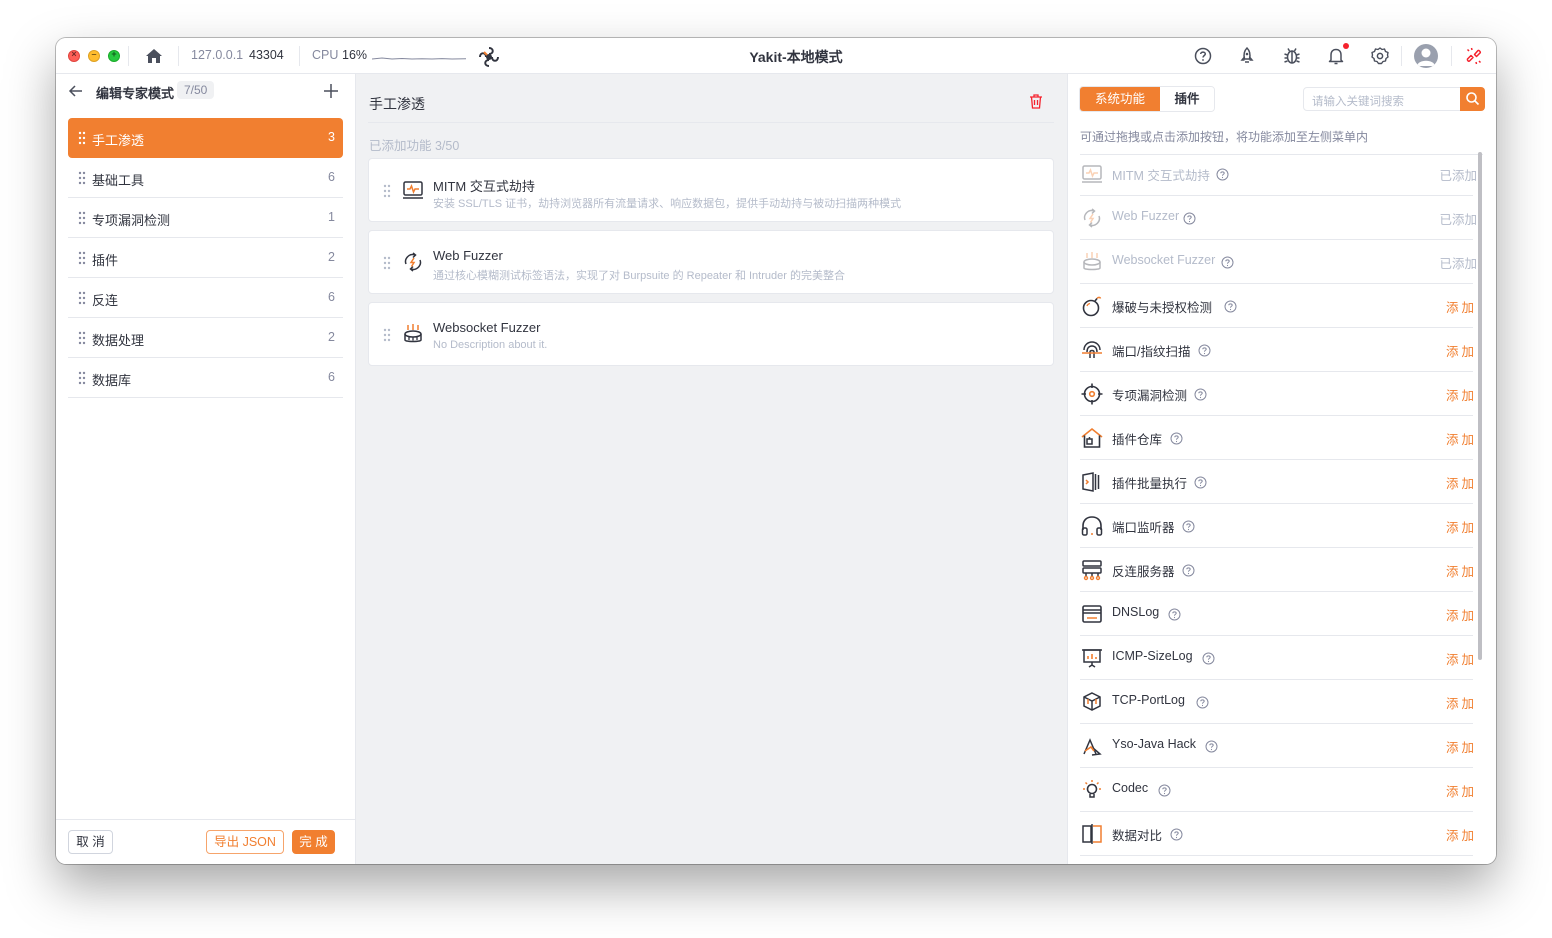 The image size is (1552, 938). What do you see at coordinates (1474, 56) in the screenshot?
I see `disconnect-icon` at bounding box center [1474, 56].